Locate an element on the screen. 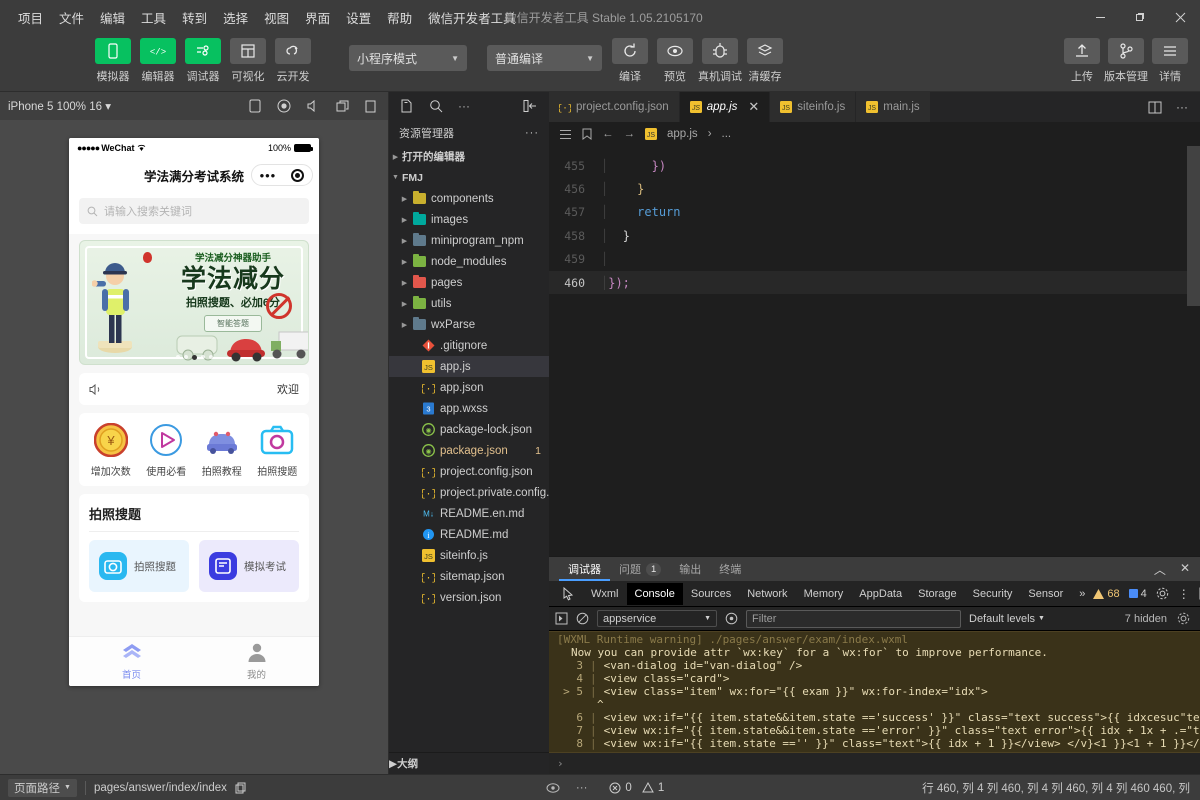  explorer-item-README.en.md: M↓ README.en.md is located at coordinates (469, 513).